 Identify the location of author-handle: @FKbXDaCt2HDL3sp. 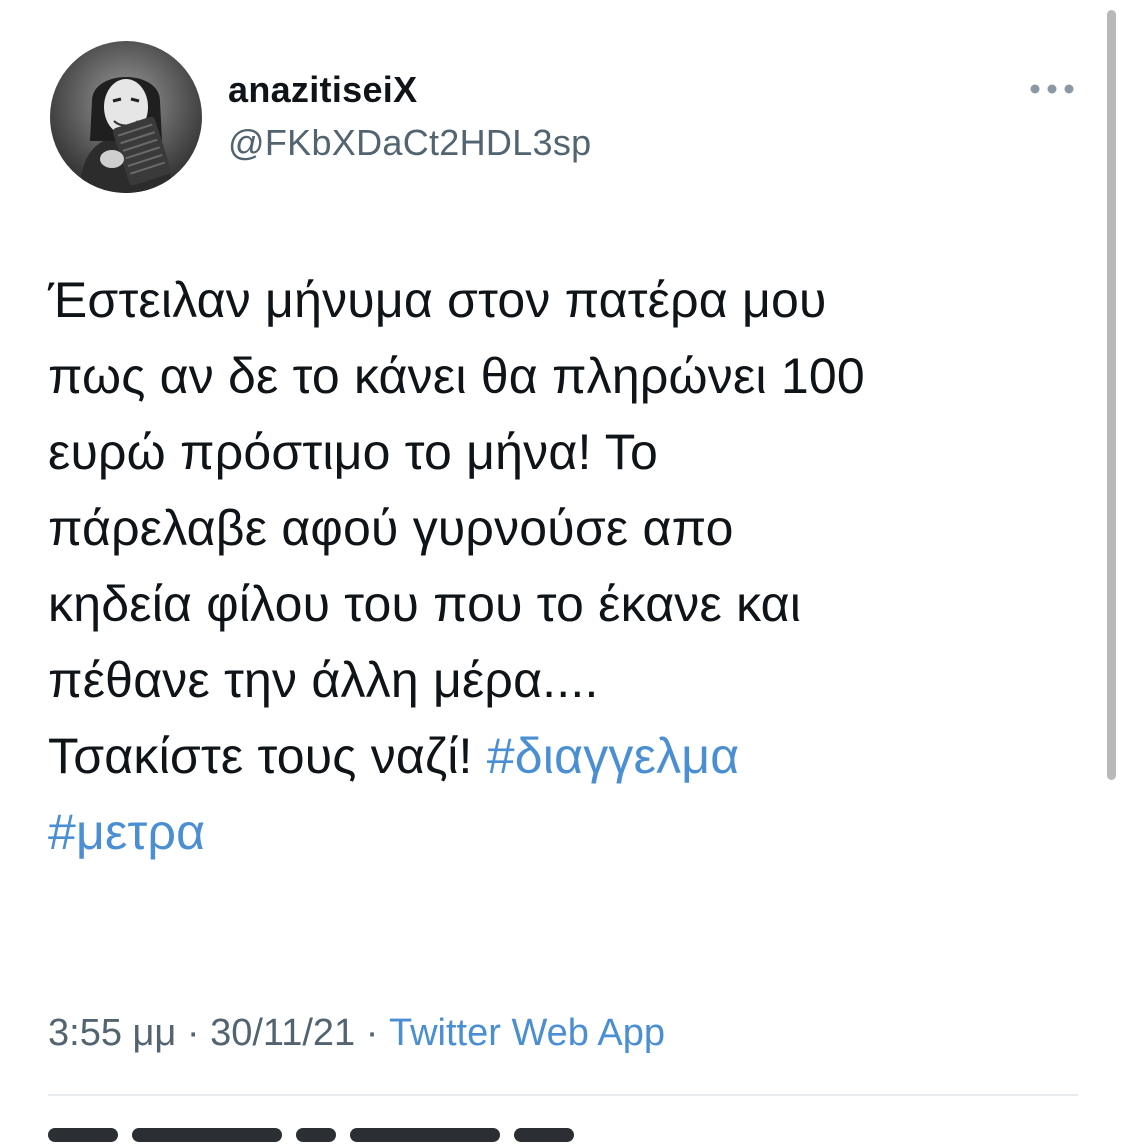
(409, 143).